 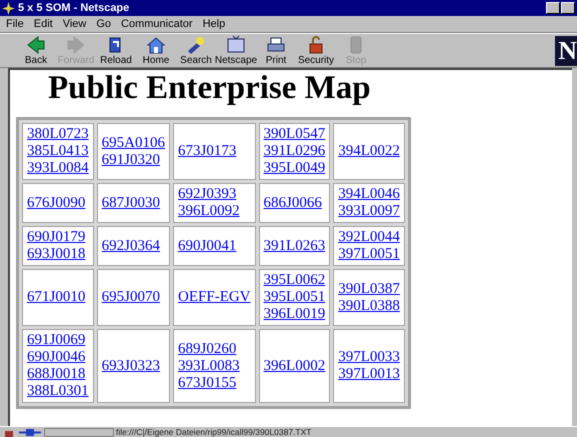 I want to click on code-link: 380L0723, so click(x=58, y=134).